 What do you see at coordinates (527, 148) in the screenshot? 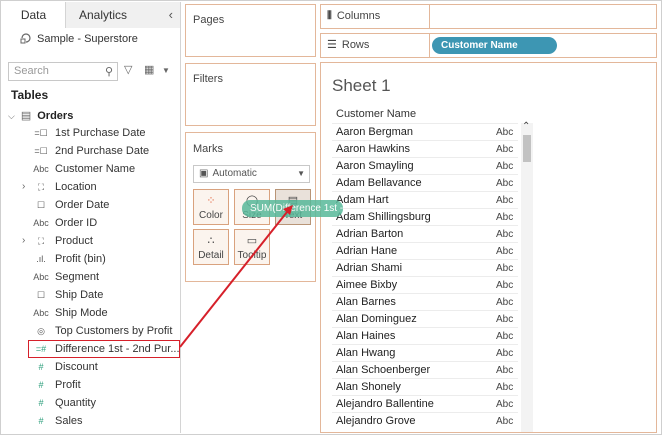
I see `scrollbar-thumb` at bounding box center [527, 148].